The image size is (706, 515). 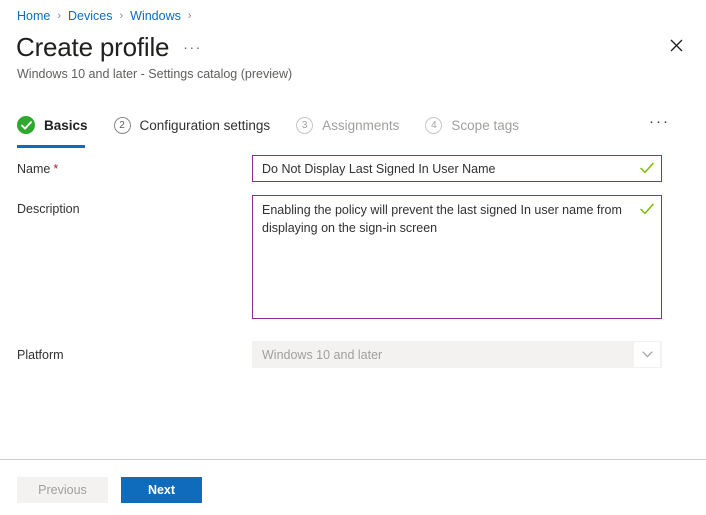 I want to click on close-button, so click(x=676, y=48).